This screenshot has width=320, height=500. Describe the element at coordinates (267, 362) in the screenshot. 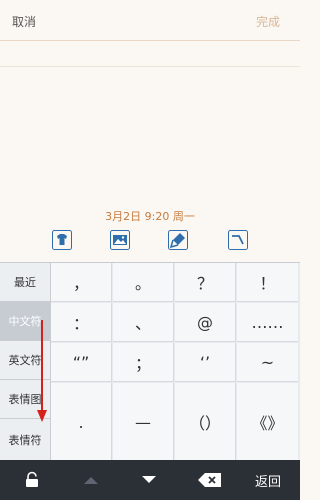

I see `key-symbol: ~` at that location.